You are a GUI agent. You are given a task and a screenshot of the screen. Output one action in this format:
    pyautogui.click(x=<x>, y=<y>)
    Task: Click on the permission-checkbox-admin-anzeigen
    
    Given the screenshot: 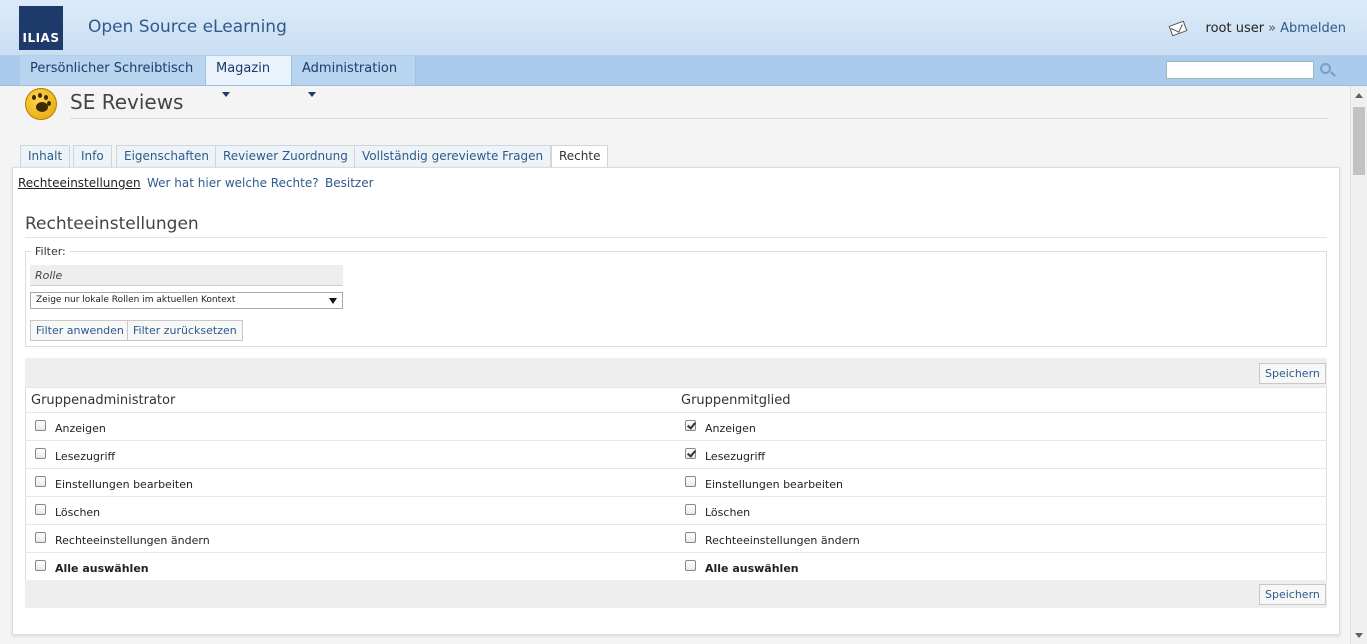 What is the action you would take?
    pyautogui.click(x=40, y=425)
    